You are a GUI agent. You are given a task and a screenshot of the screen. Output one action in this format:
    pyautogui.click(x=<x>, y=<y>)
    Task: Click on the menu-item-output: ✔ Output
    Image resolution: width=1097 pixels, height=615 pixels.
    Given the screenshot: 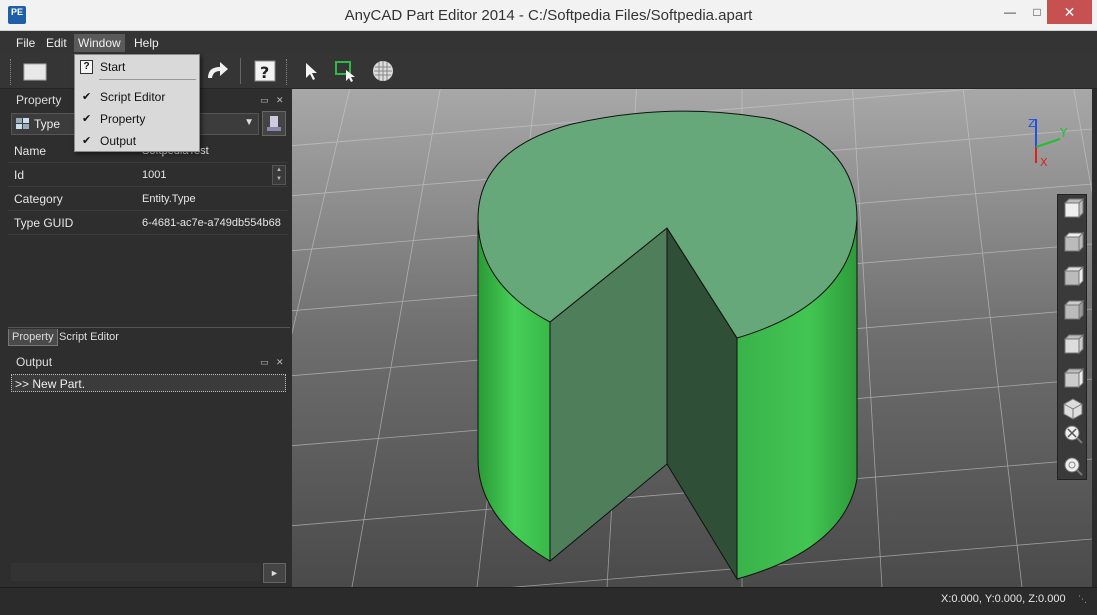 What is the action you would take?
    pyautogui.click(x=137, y=141)
    